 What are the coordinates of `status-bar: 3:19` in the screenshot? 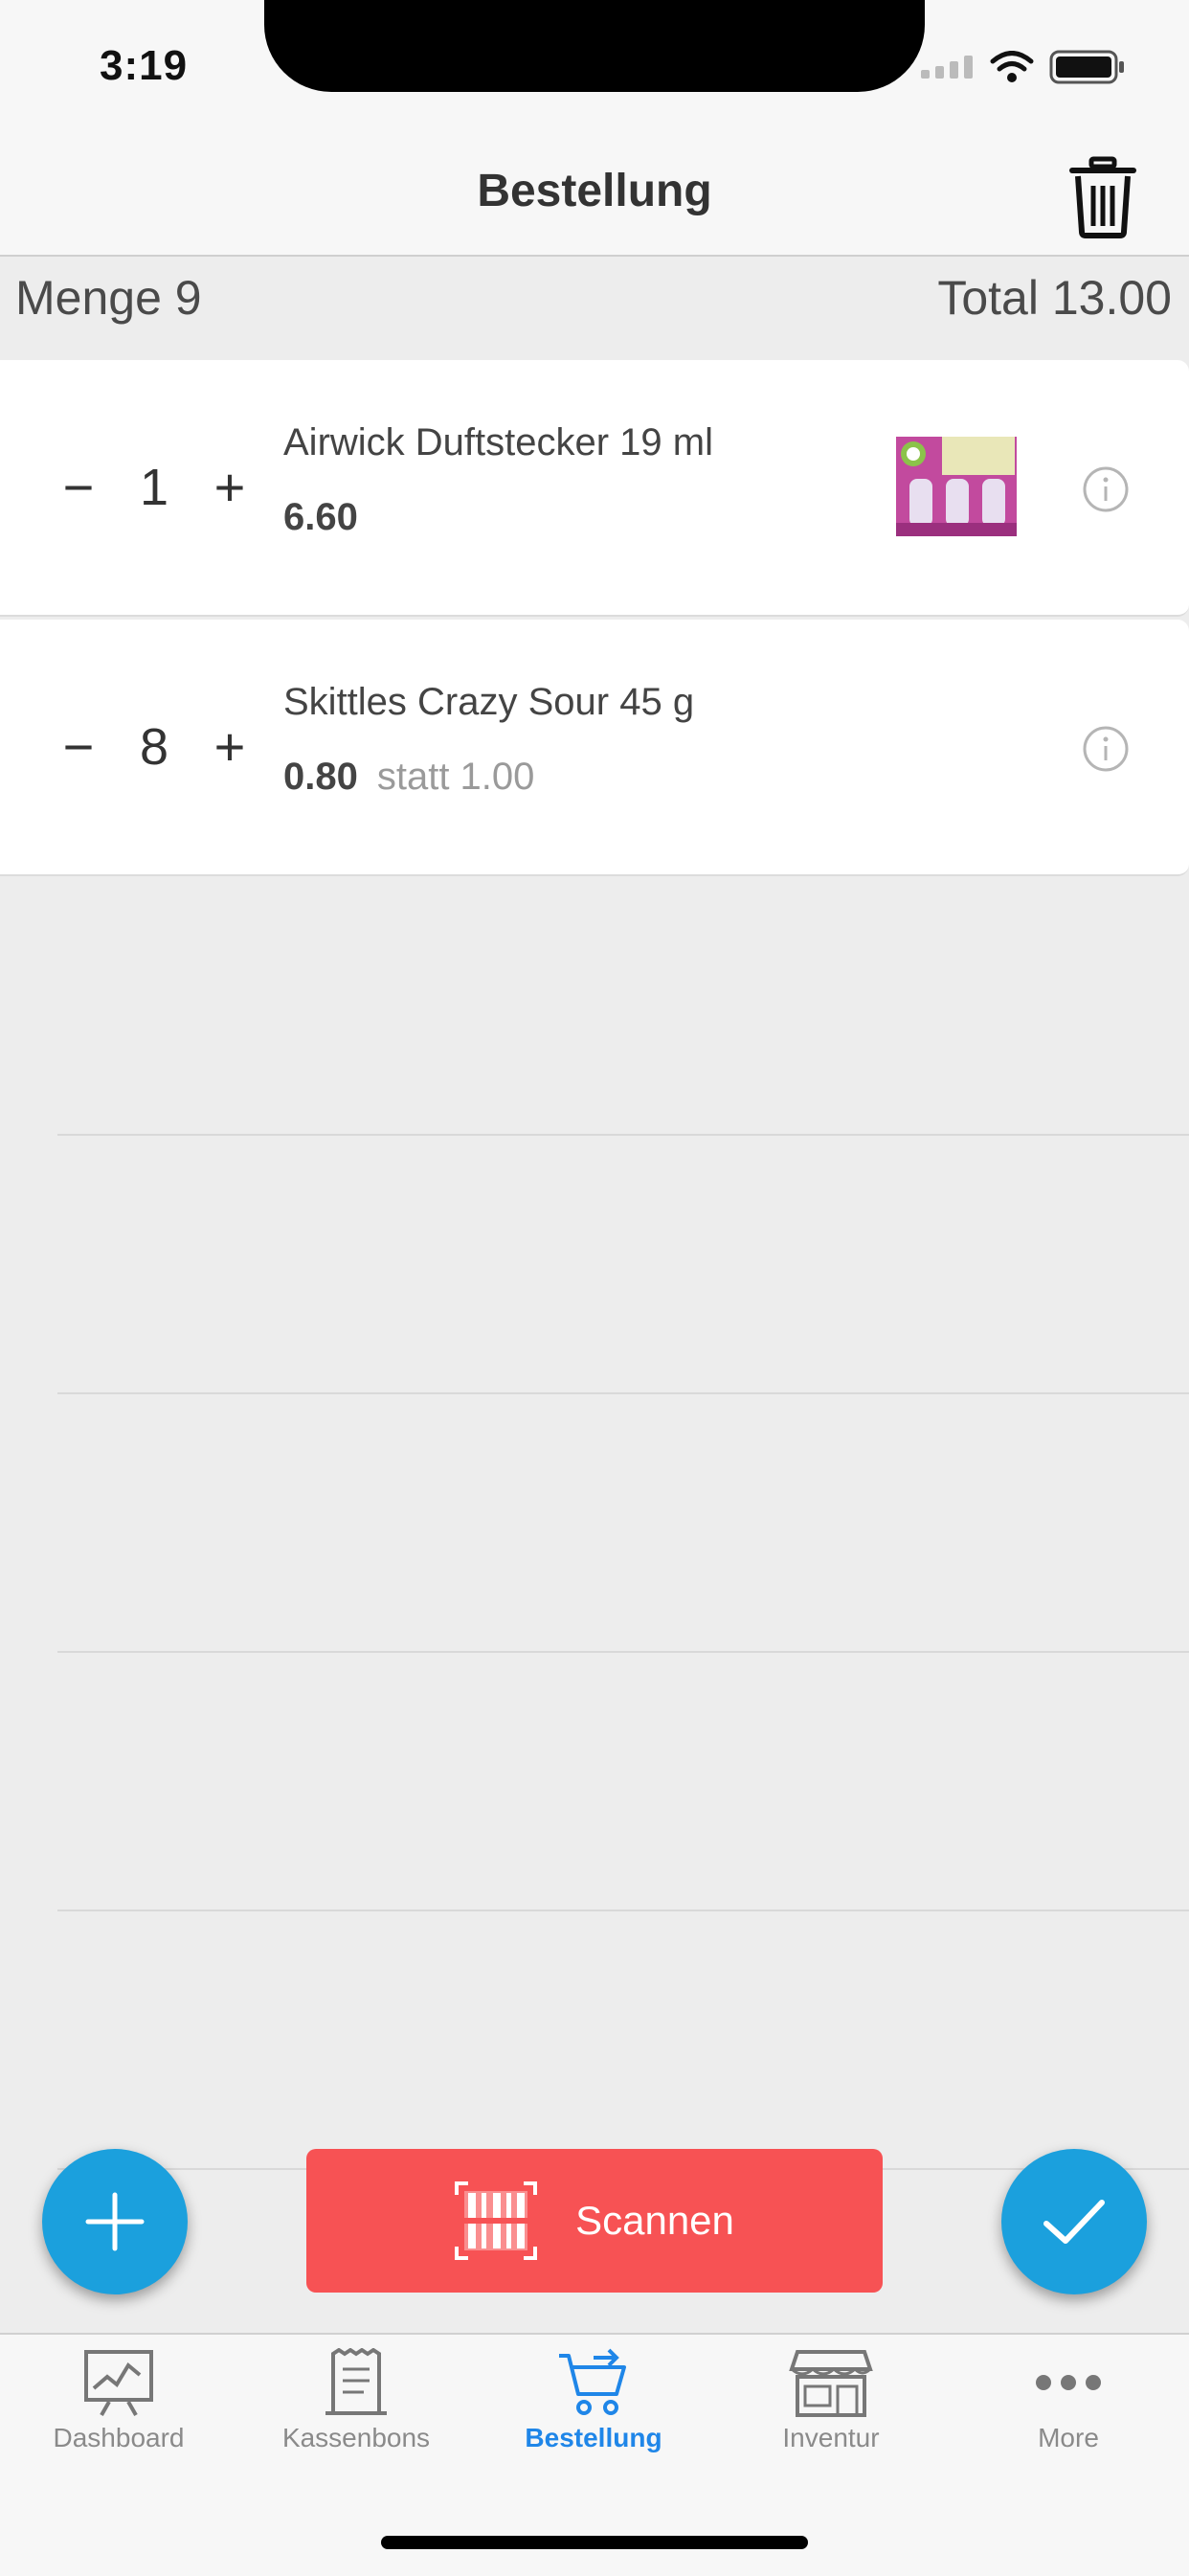 It's located at (594, 72).